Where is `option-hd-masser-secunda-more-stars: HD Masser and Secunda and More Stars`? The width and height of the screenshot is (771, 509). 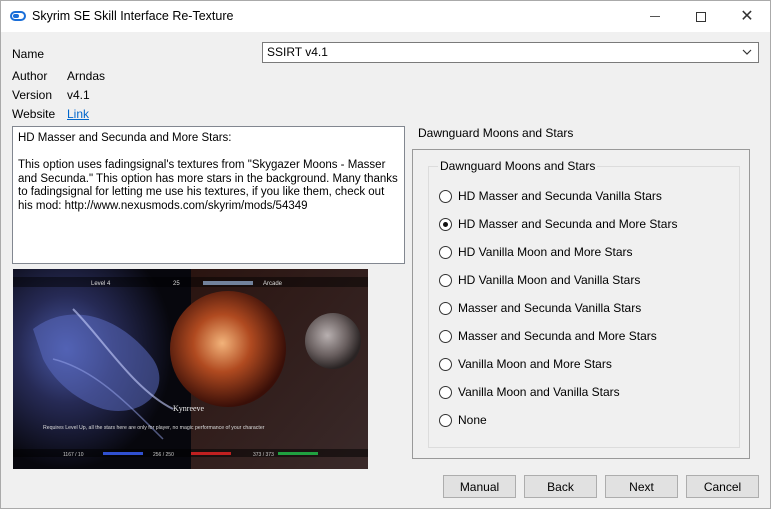
option-hd-masser-secunda-more-stars: HD Masser and Secunda and More Stars is located at coordinates (558, 224).